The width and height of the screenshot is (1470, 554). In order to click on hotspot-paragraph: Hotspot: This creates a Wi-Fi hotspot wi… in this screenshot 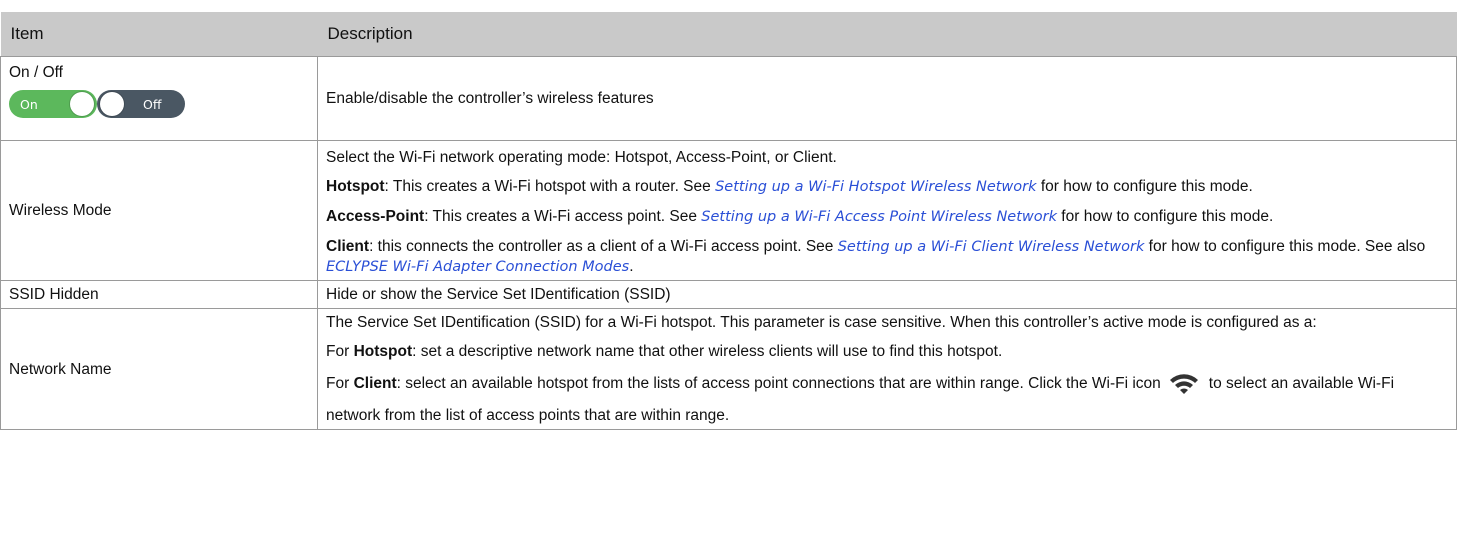, I will do `click(887, 187)`.